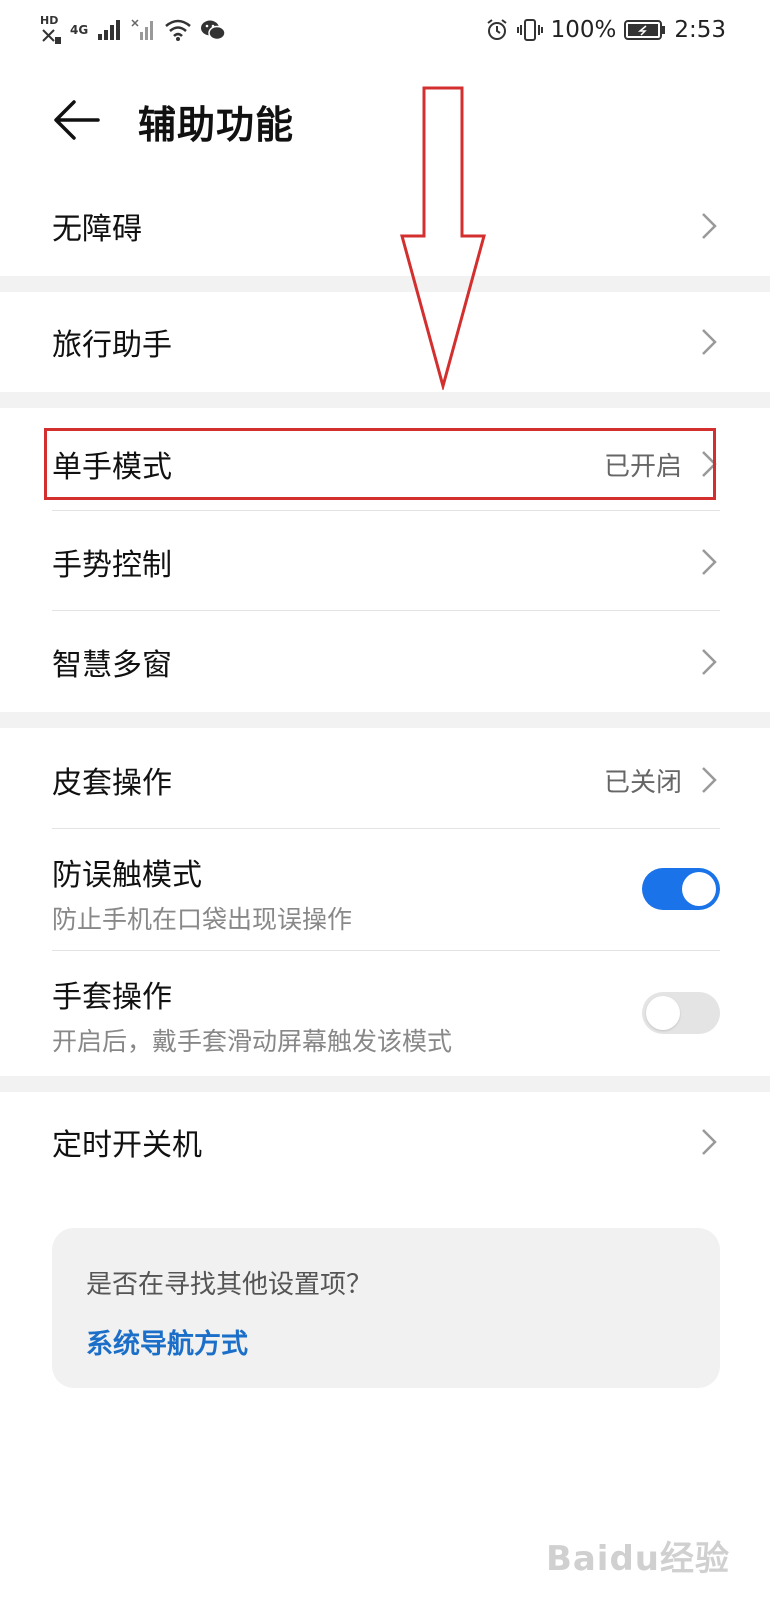 The height and width of the screenshot is (1600, 770). What do you see at coordinates (386, 1308) in the screenshot?
I see `suggestion-card: 是否在寻找其他设置项？ 系统导航方式` at bounding box center [386, 1308].